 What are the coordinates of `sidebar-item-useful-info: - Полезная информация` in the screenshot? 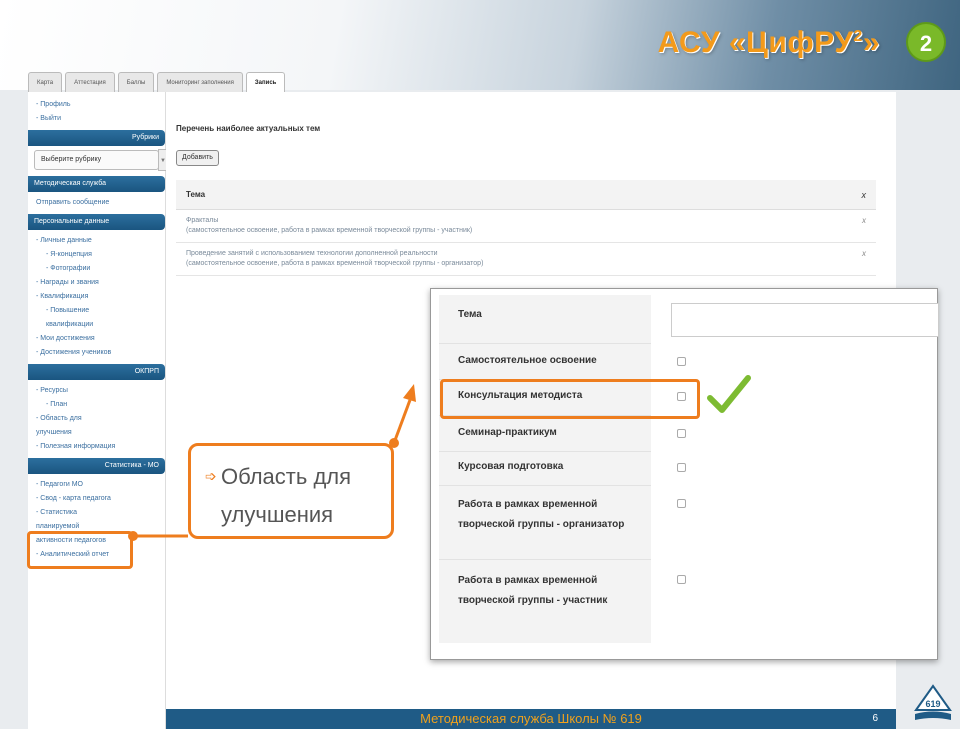 It's located at (96, 447).